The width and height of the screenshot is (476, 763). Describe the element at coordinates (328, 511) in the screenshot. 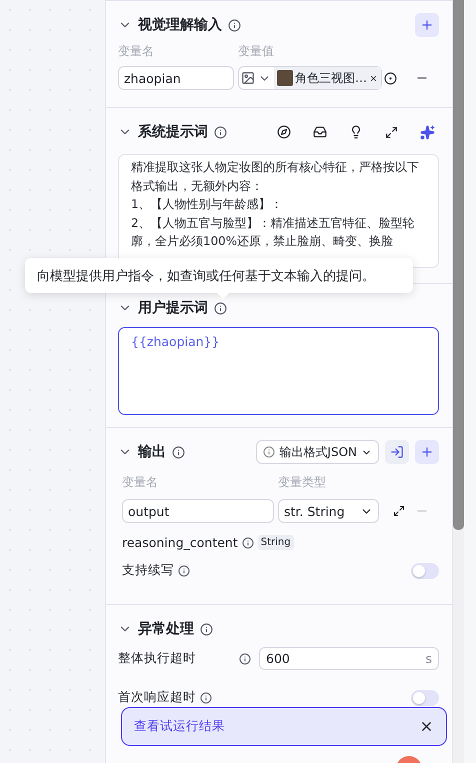

I see `type-dropdown: str. String` at that location.